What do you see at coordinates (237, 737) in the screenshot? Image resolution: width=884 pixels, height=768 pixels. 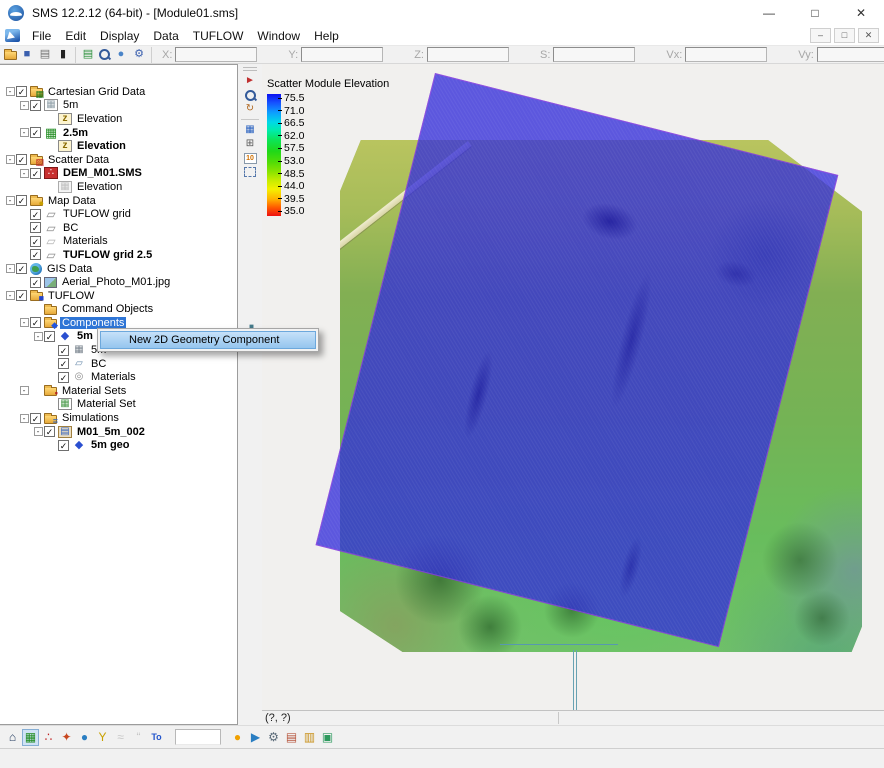 I see `droplet-time-icon: ●` at bounding box center [237, 737].